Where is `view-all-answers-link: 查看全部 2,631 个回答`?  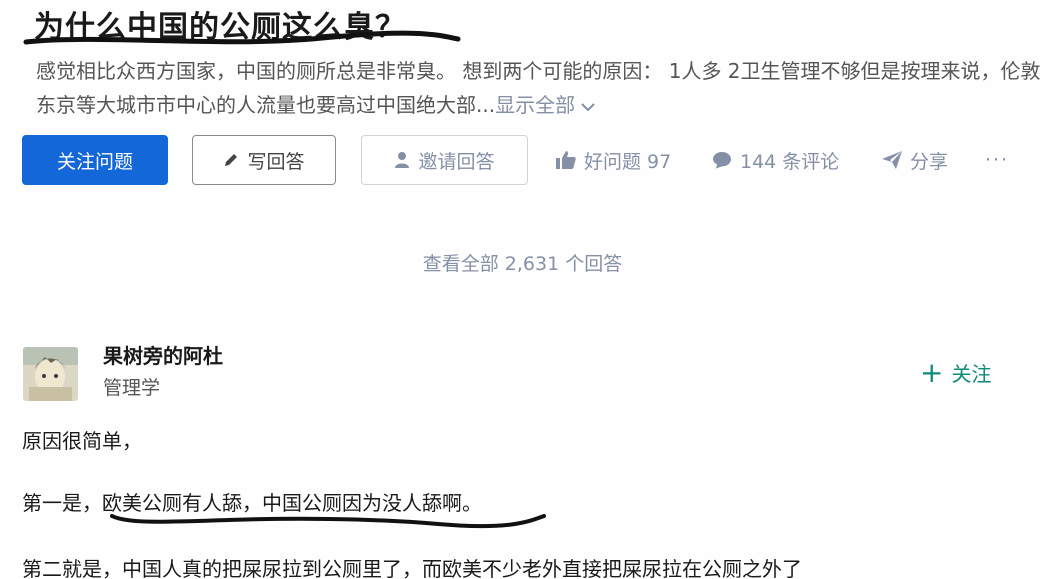
view-all-answers-link: 查看全部 2,631 个回答 is located at coordinates (522, 262).